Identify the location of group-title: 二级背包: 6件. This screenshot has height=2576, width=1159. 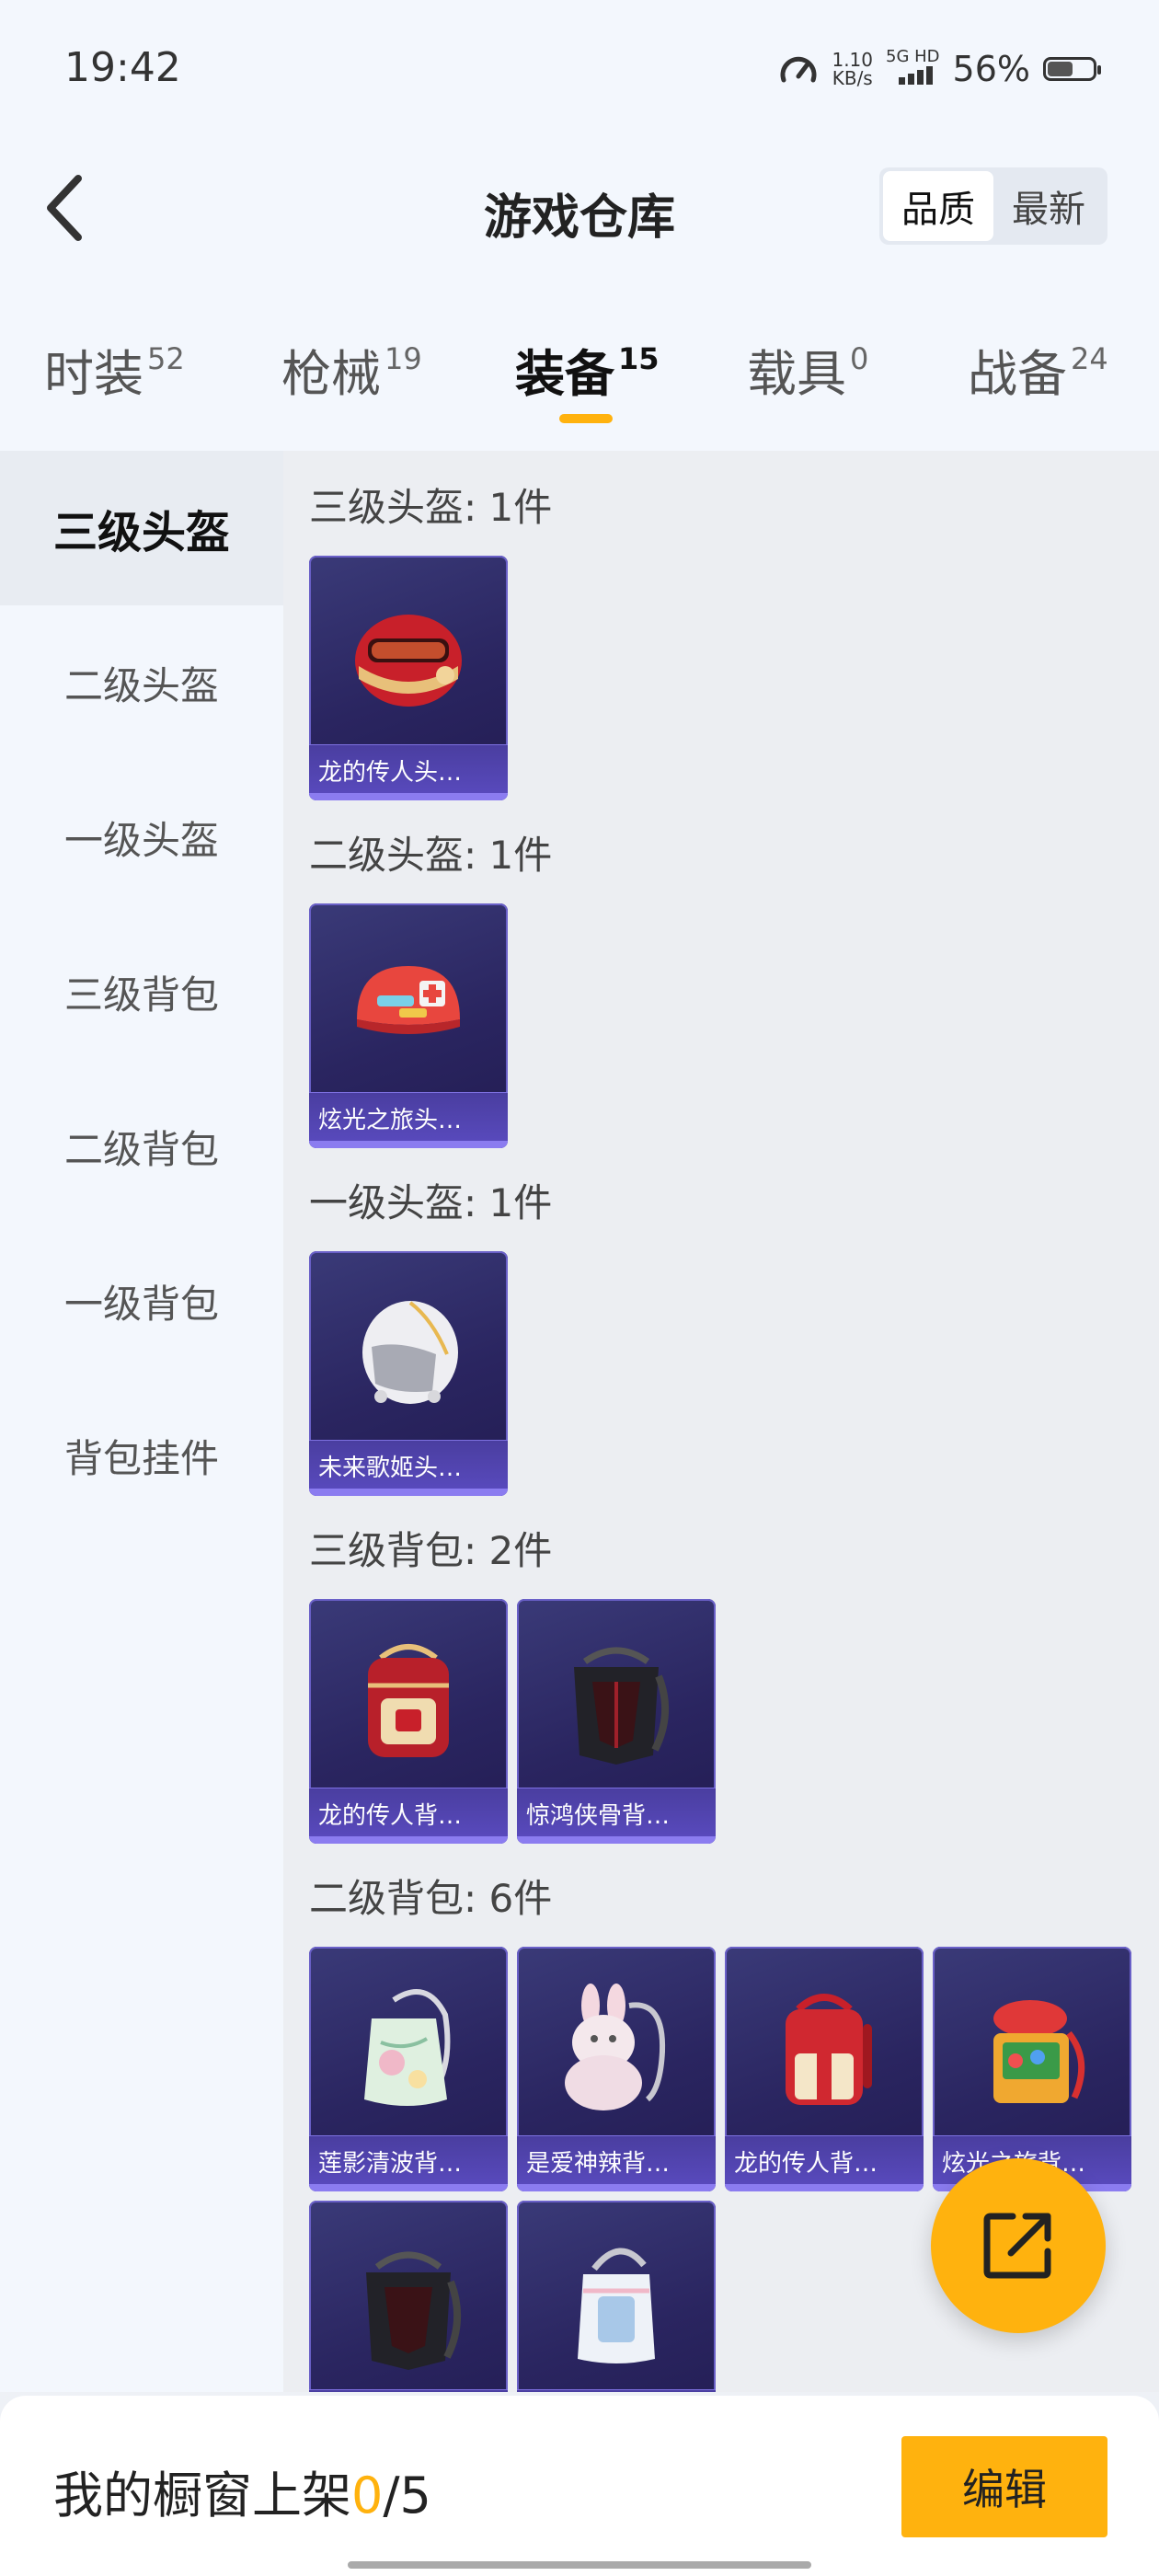
(431, 1898).